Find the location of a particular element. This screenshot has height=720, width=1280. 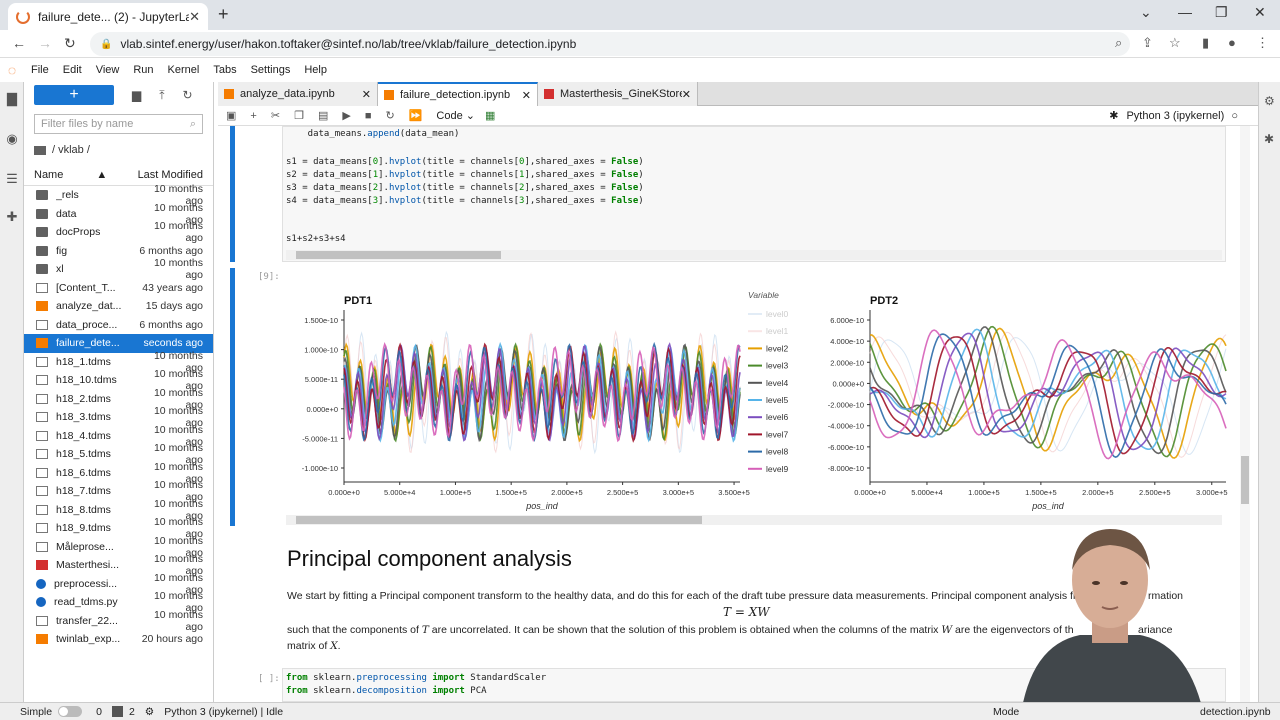

toc-icon: ☰ is located at coordinates (12, 179).